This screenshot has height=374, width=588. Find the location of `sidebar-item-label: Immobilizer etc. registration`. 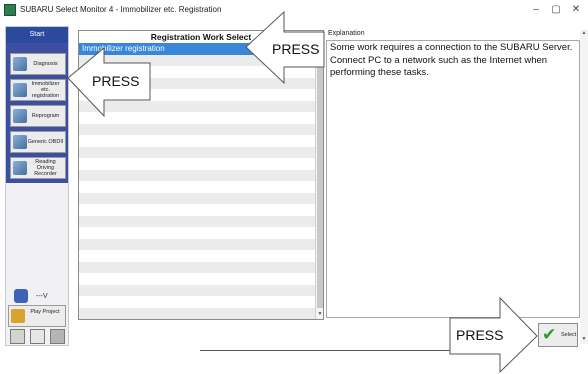

sidebar-item-label: Immobilizer etc. registration is located at coordinates (45, 90).